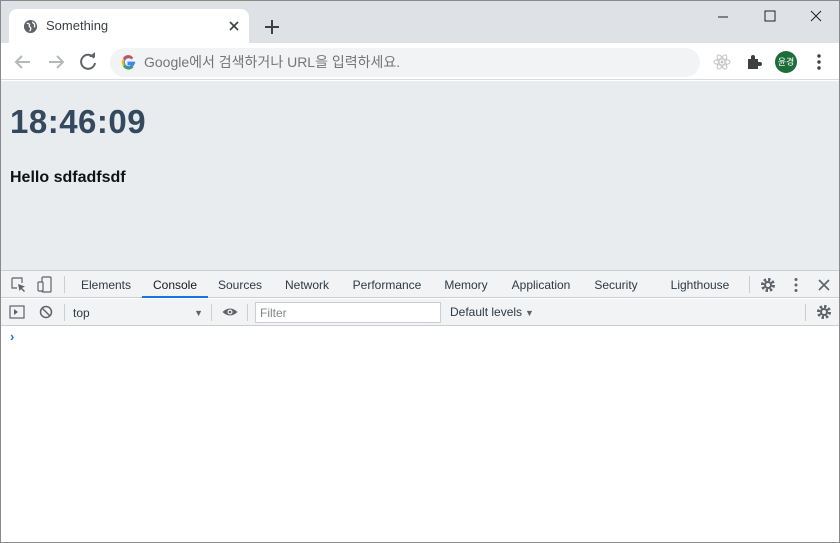 This screenshot has width=840, height=543. Describe the element at coordinates (616, 284) in the screenshot. I see `tab-security: Security` at that location.